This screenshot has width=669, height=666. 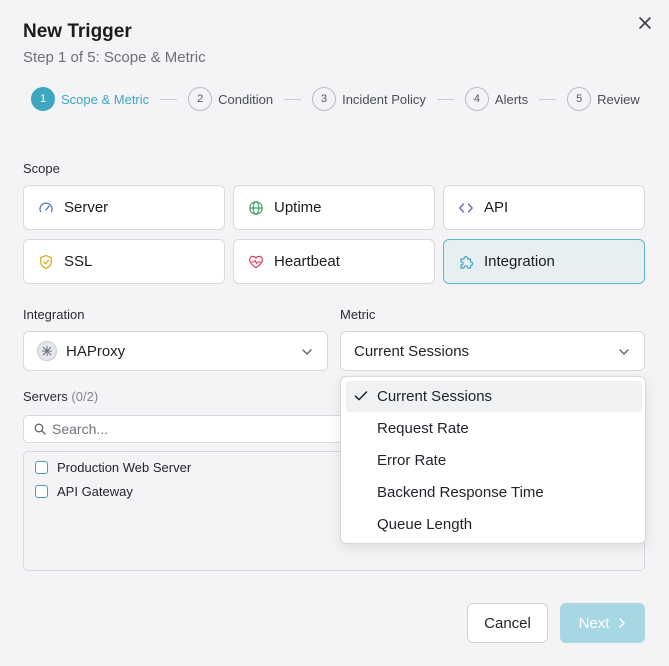 I want to click on metric-label: Metric, so click(x=358, y=314).